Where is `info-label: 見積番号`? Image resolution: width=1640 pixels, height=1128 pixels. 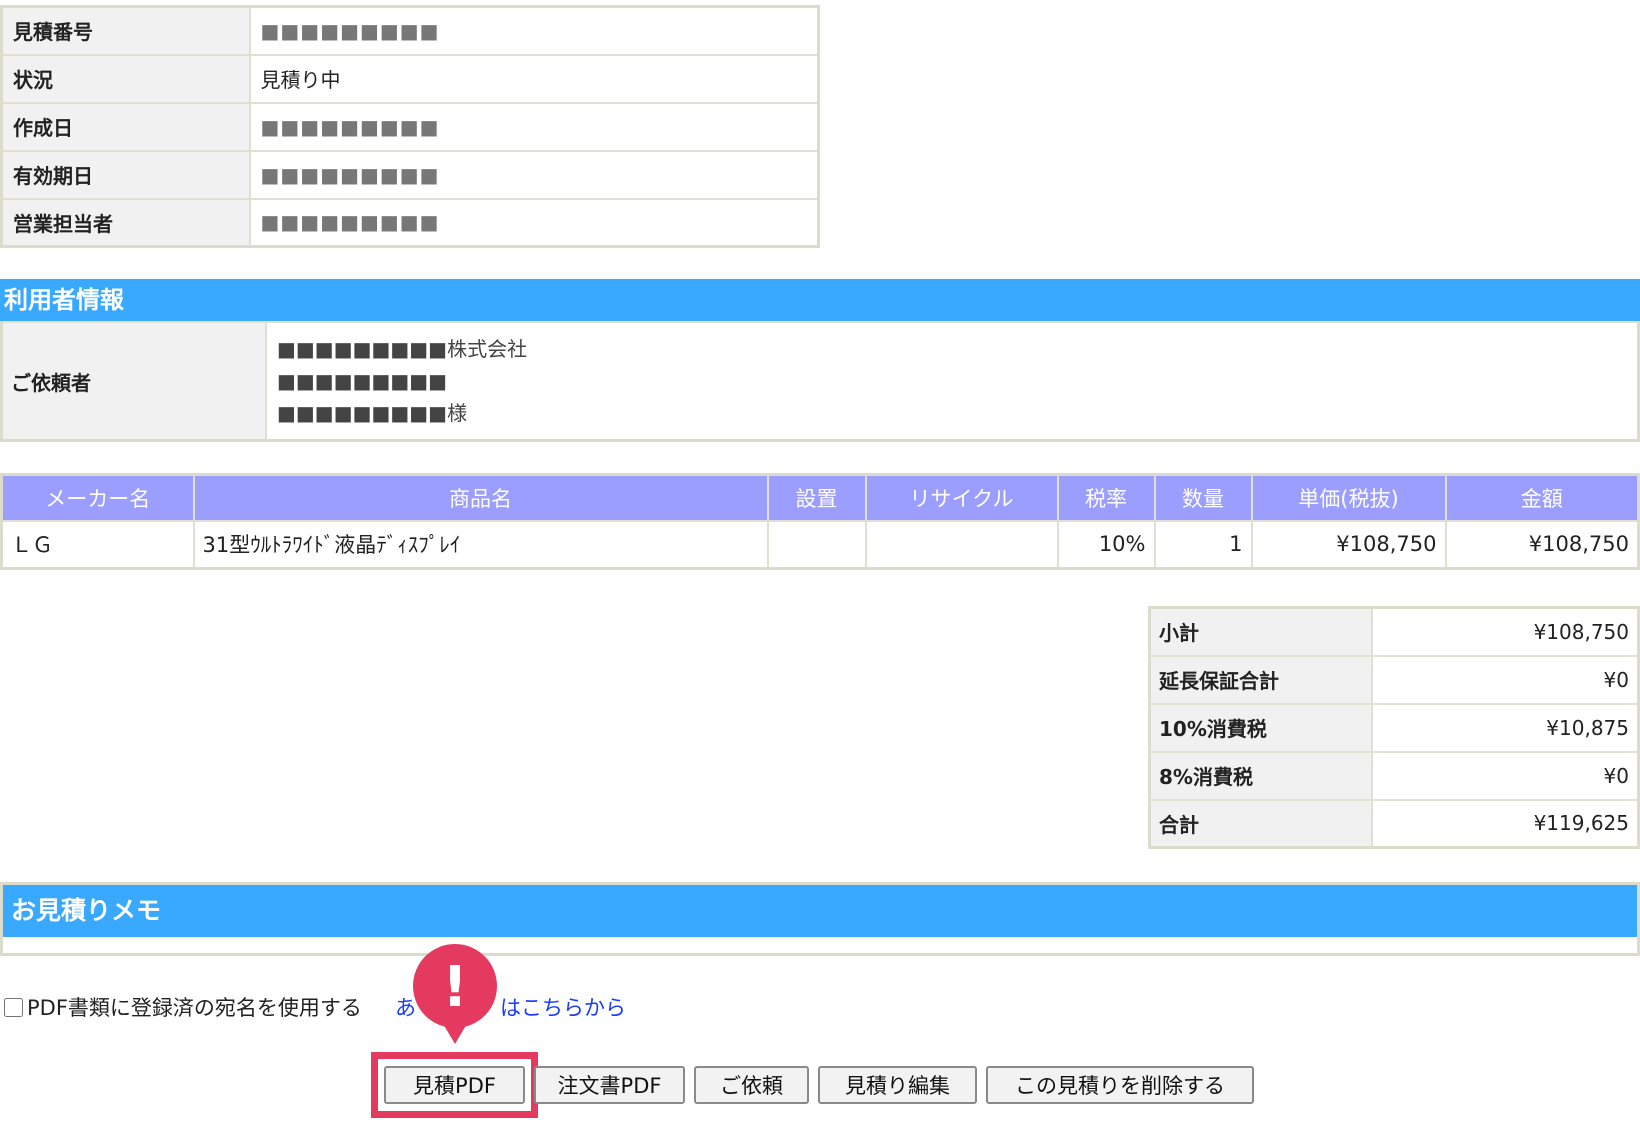
info-label: 見積番号 is located at coordinates (125, 30).